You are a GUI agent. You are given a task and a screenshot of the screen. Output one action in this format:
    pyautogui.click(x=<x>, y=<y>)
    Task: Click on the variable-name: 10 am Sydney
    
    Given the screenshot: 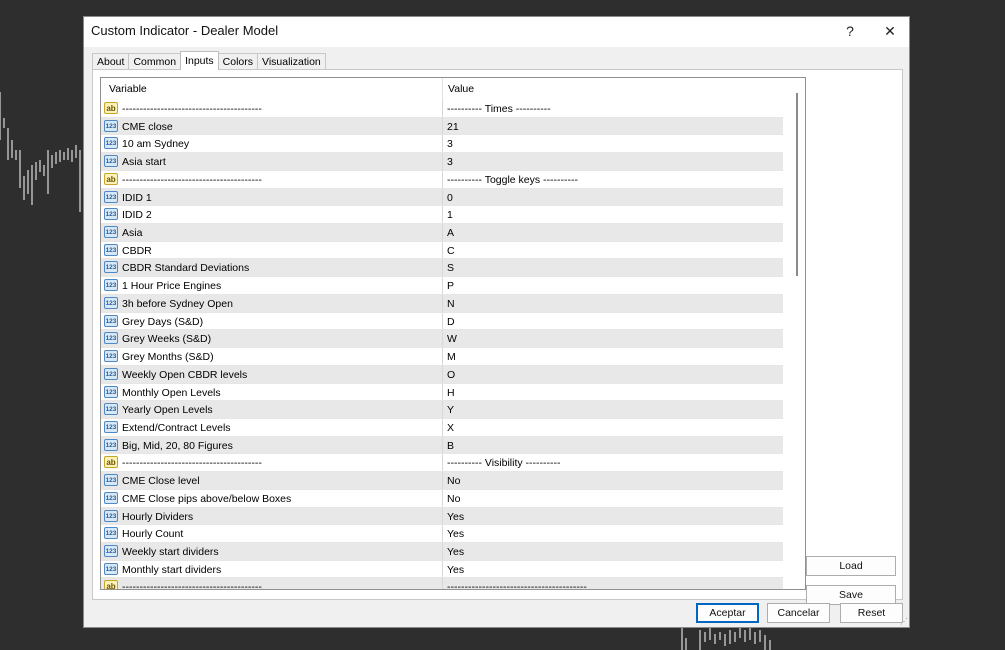 What is the action you would take?
    pyautogui.click(x=156, y=144)
    